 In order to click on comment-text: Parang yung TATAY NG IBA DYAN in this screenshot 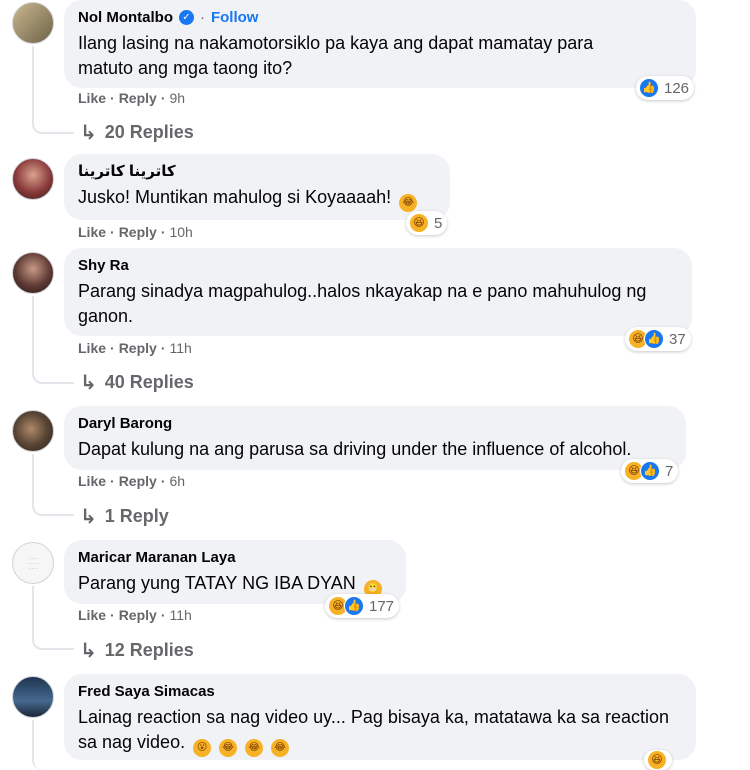, I will do `click(217, 583)`.